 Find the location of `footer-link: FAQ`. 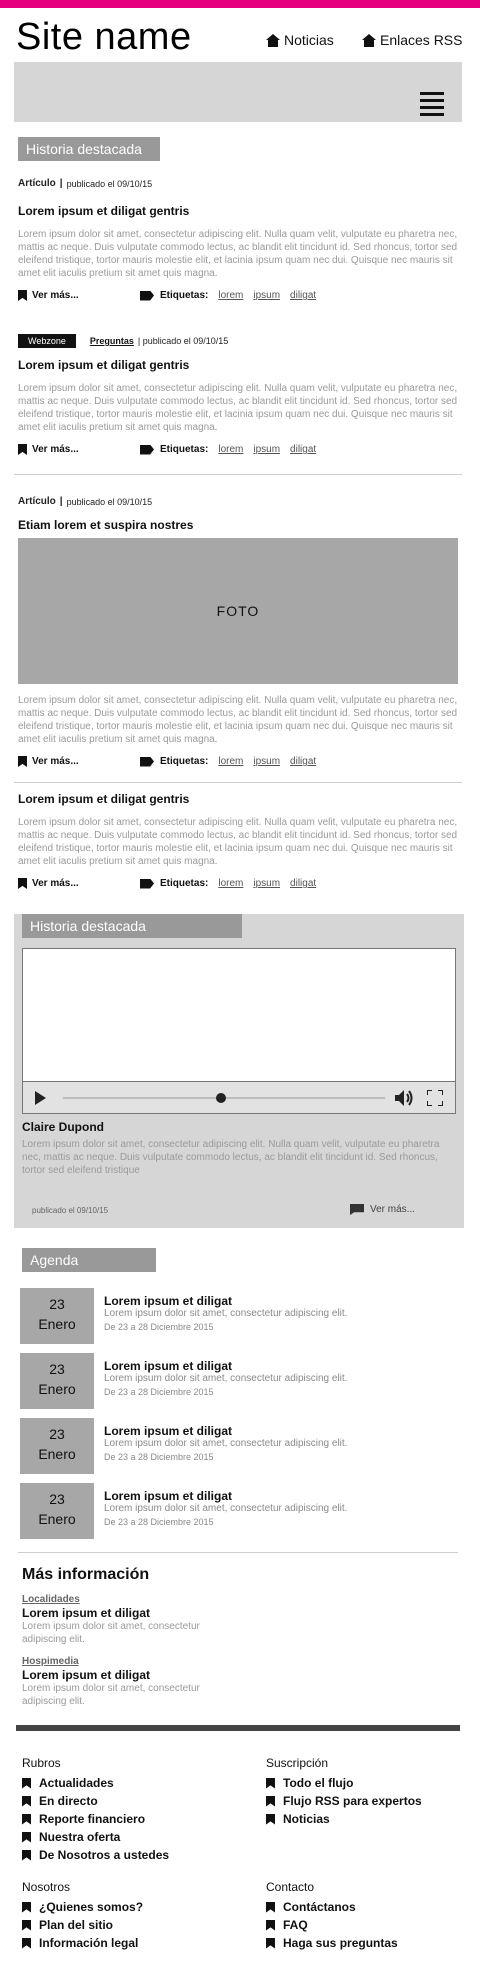

footer-link: FAQ is located at coordinates (332, 1925).